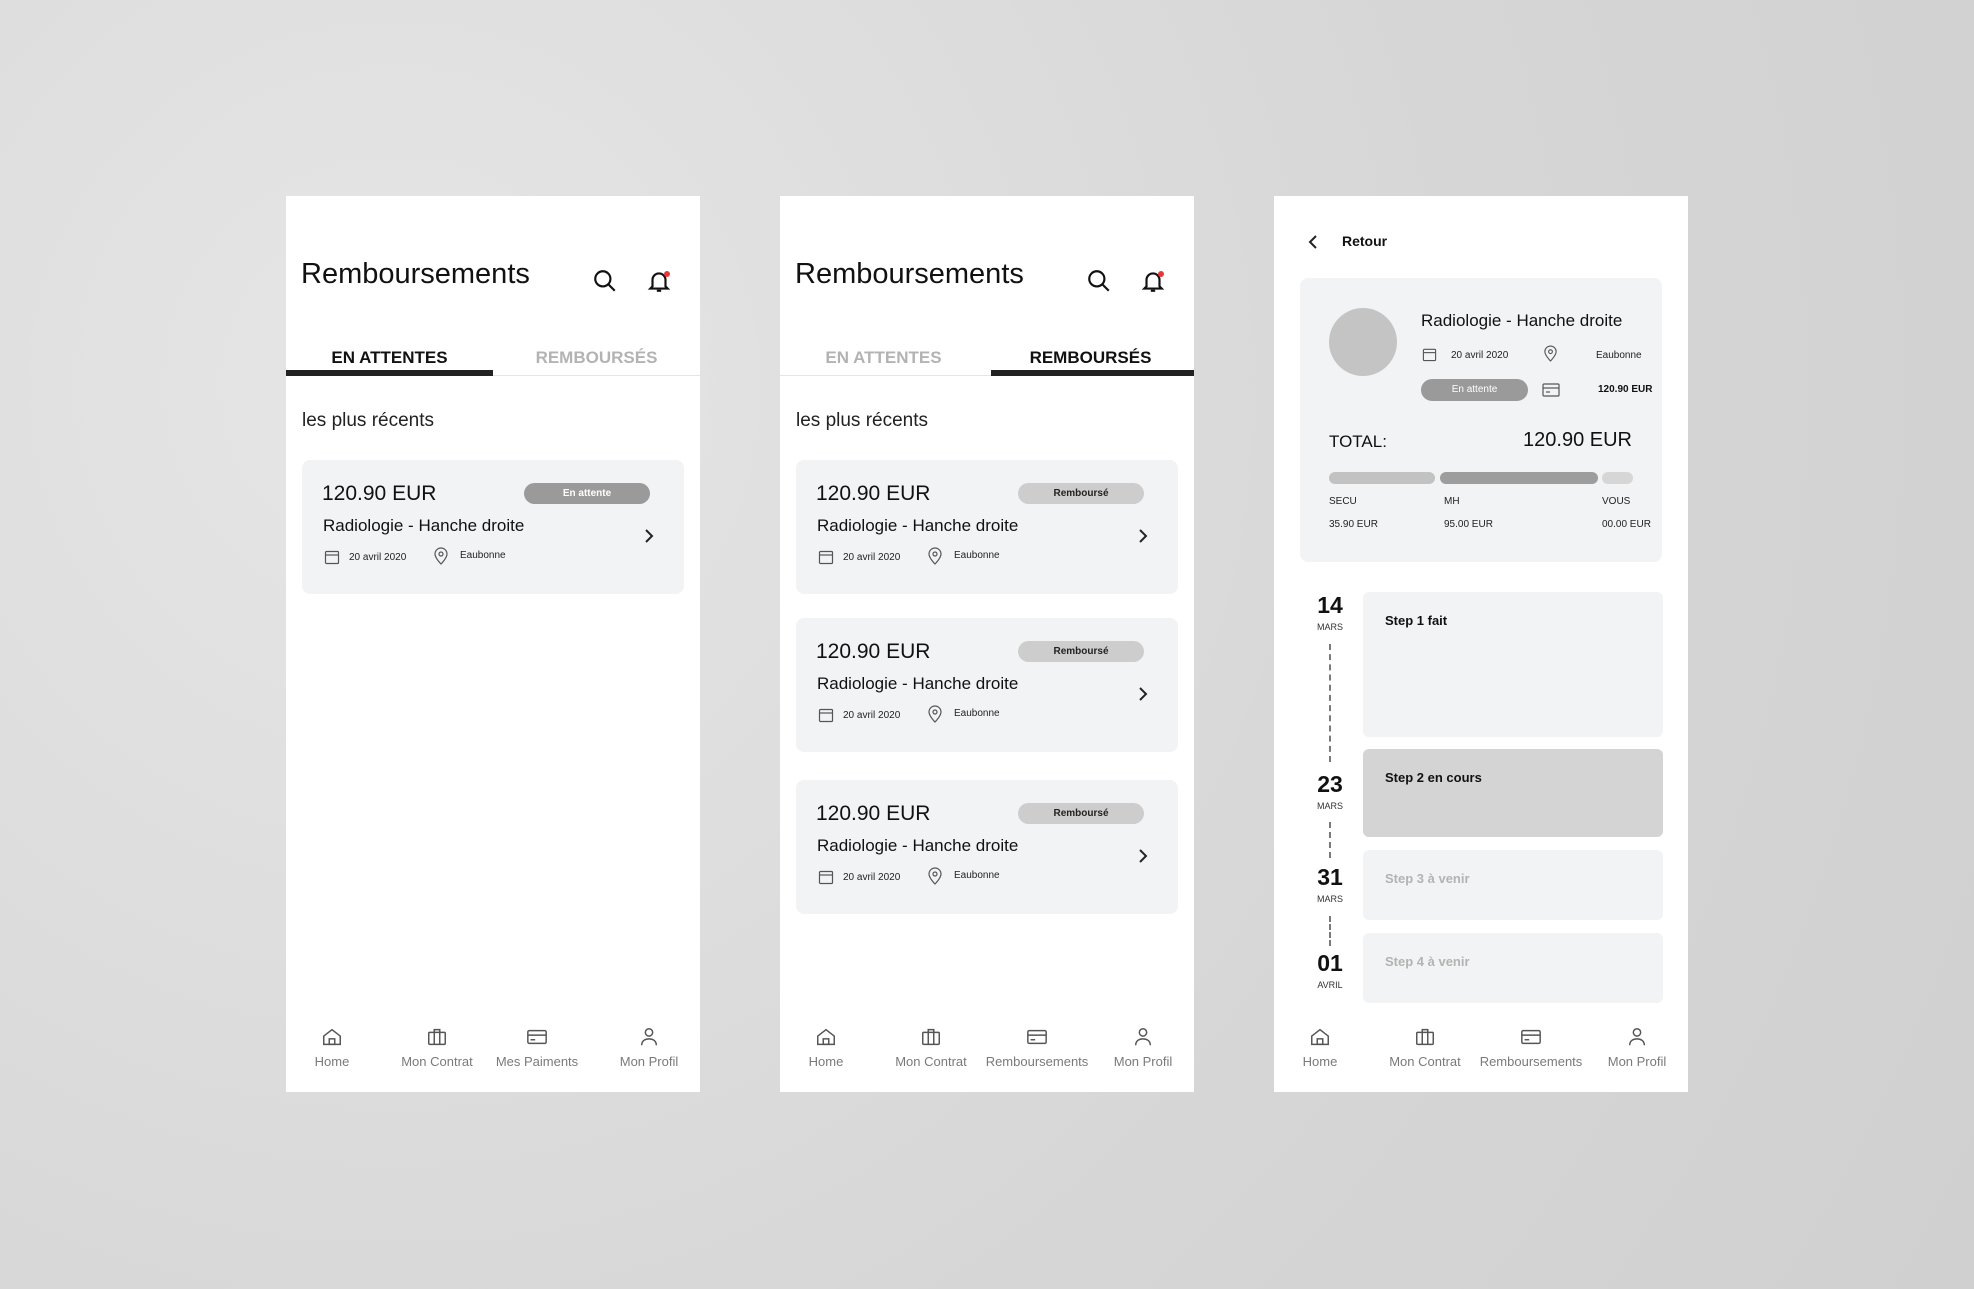 The height and width of the screenshot is (1289, 1974). What do you see at coordinates (873, 651) in the screenshot?
I see `claim-amount: 120.90 EUR` at bounding box center [873, 651].